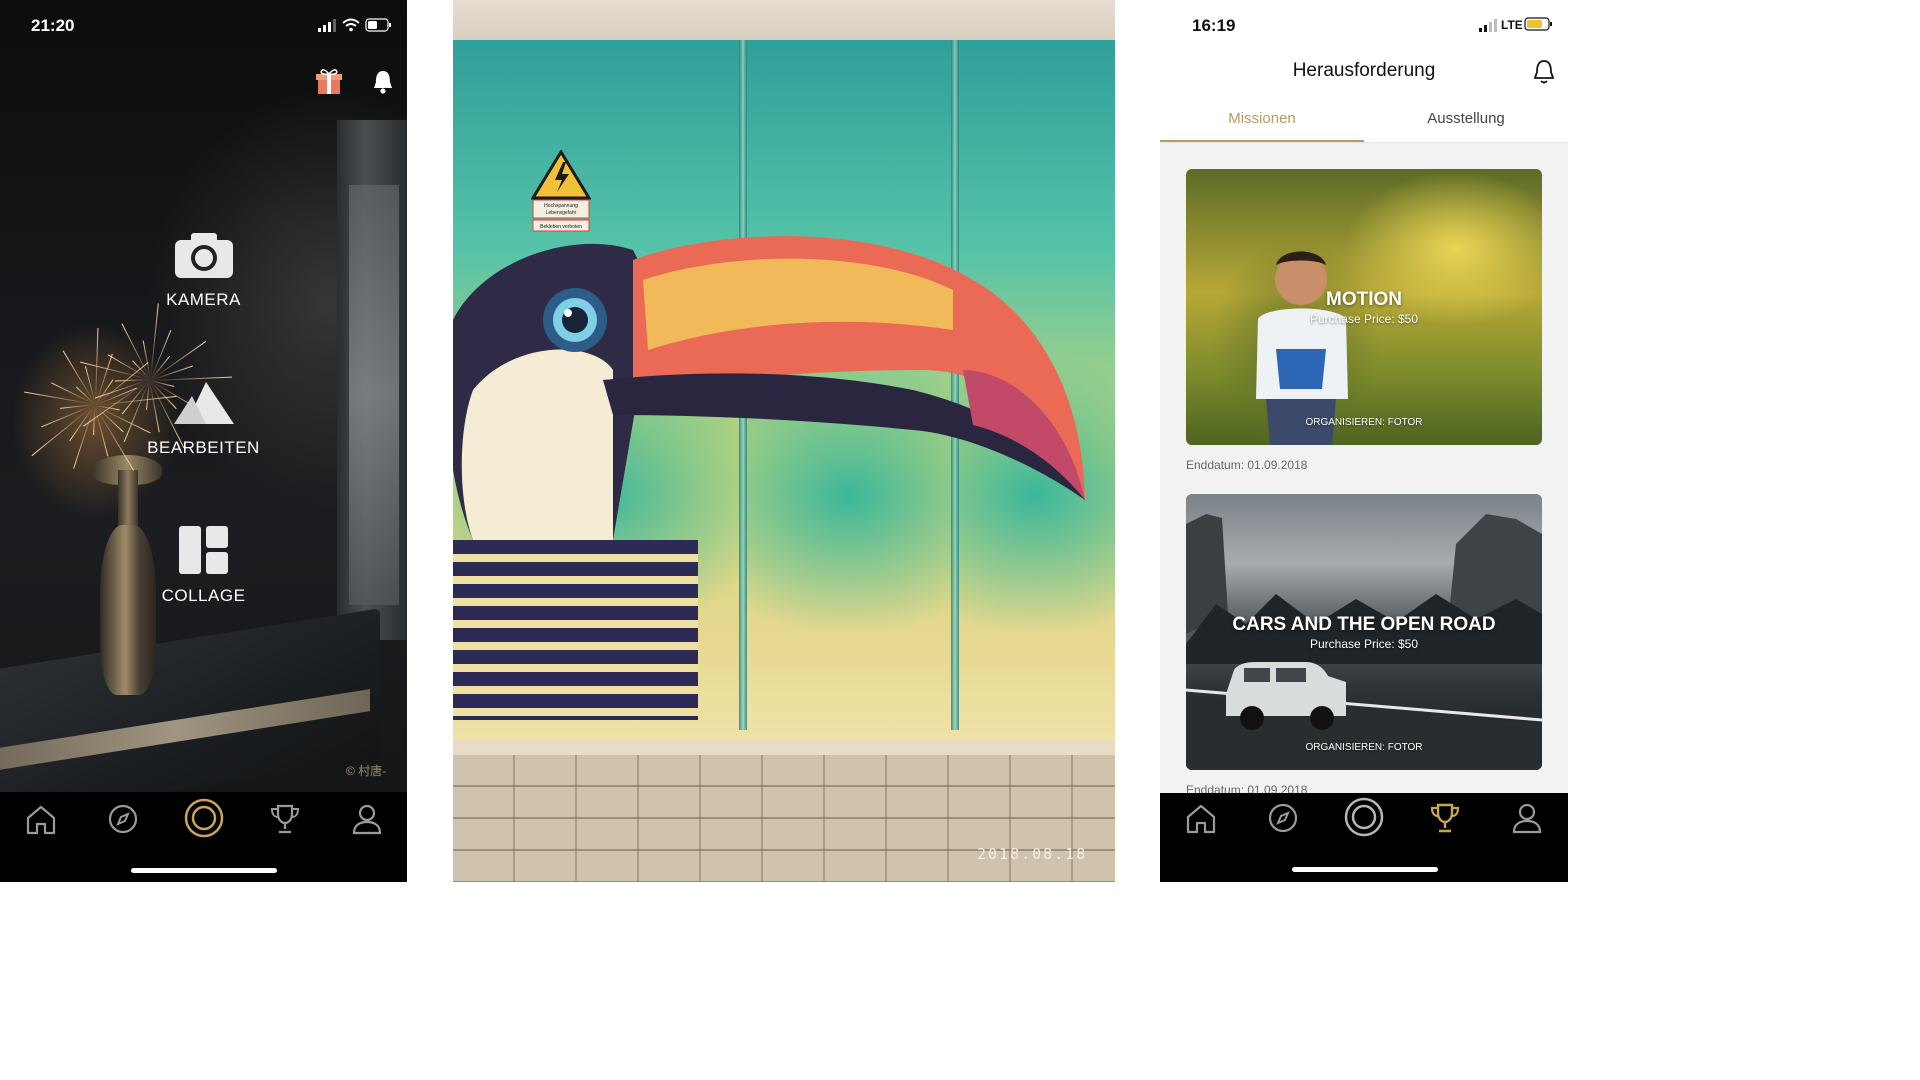  Describe the element at coordinates (1302, 348) in the screenshot. I see `running-child-photo` at that location.